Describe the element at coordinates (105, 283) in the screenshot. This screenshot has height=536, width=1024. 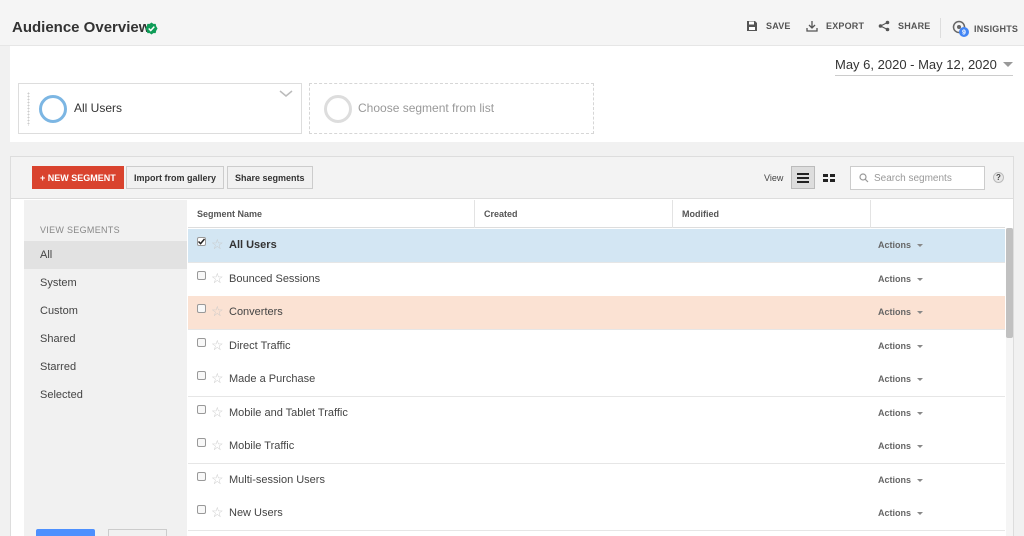
I see `sidebar-item-system: System` at that location.